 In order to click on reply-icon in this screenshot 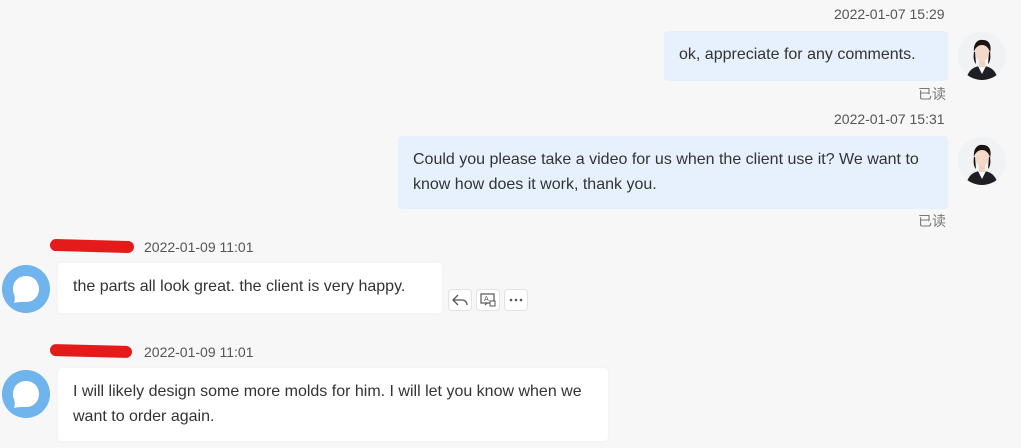, I will do `click(460, 300)`.